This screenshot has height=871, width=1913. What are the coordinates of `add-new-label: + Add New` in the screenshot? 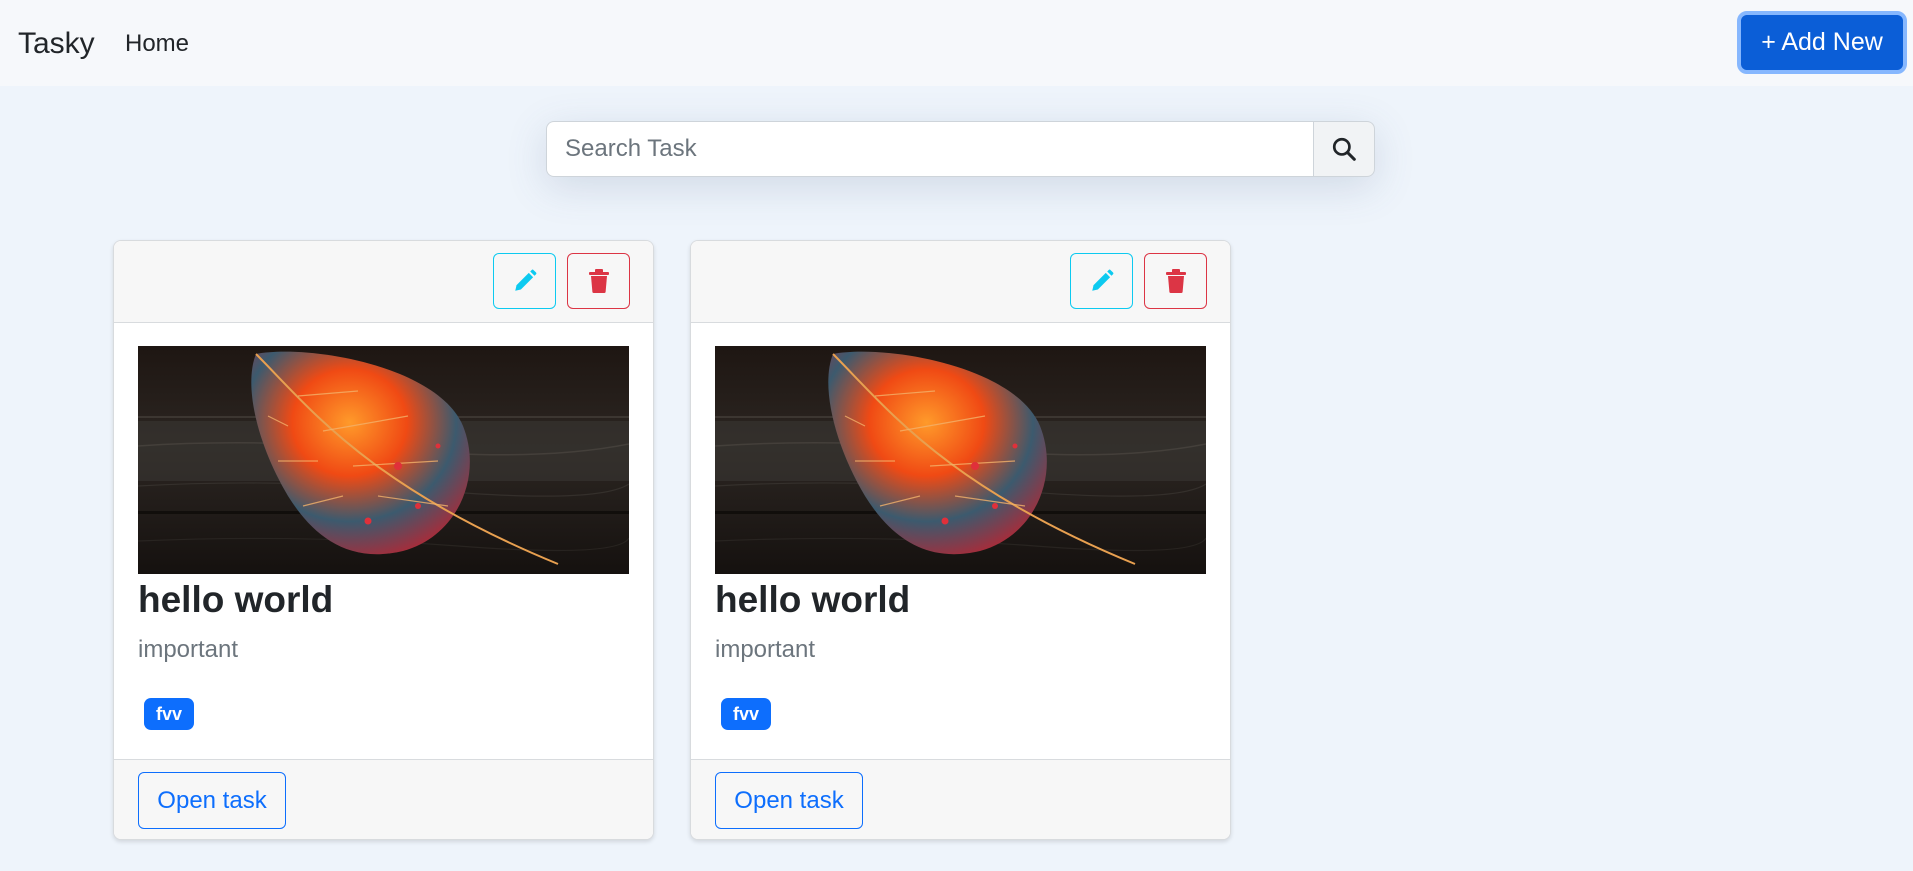 It's located at (1822, 42).